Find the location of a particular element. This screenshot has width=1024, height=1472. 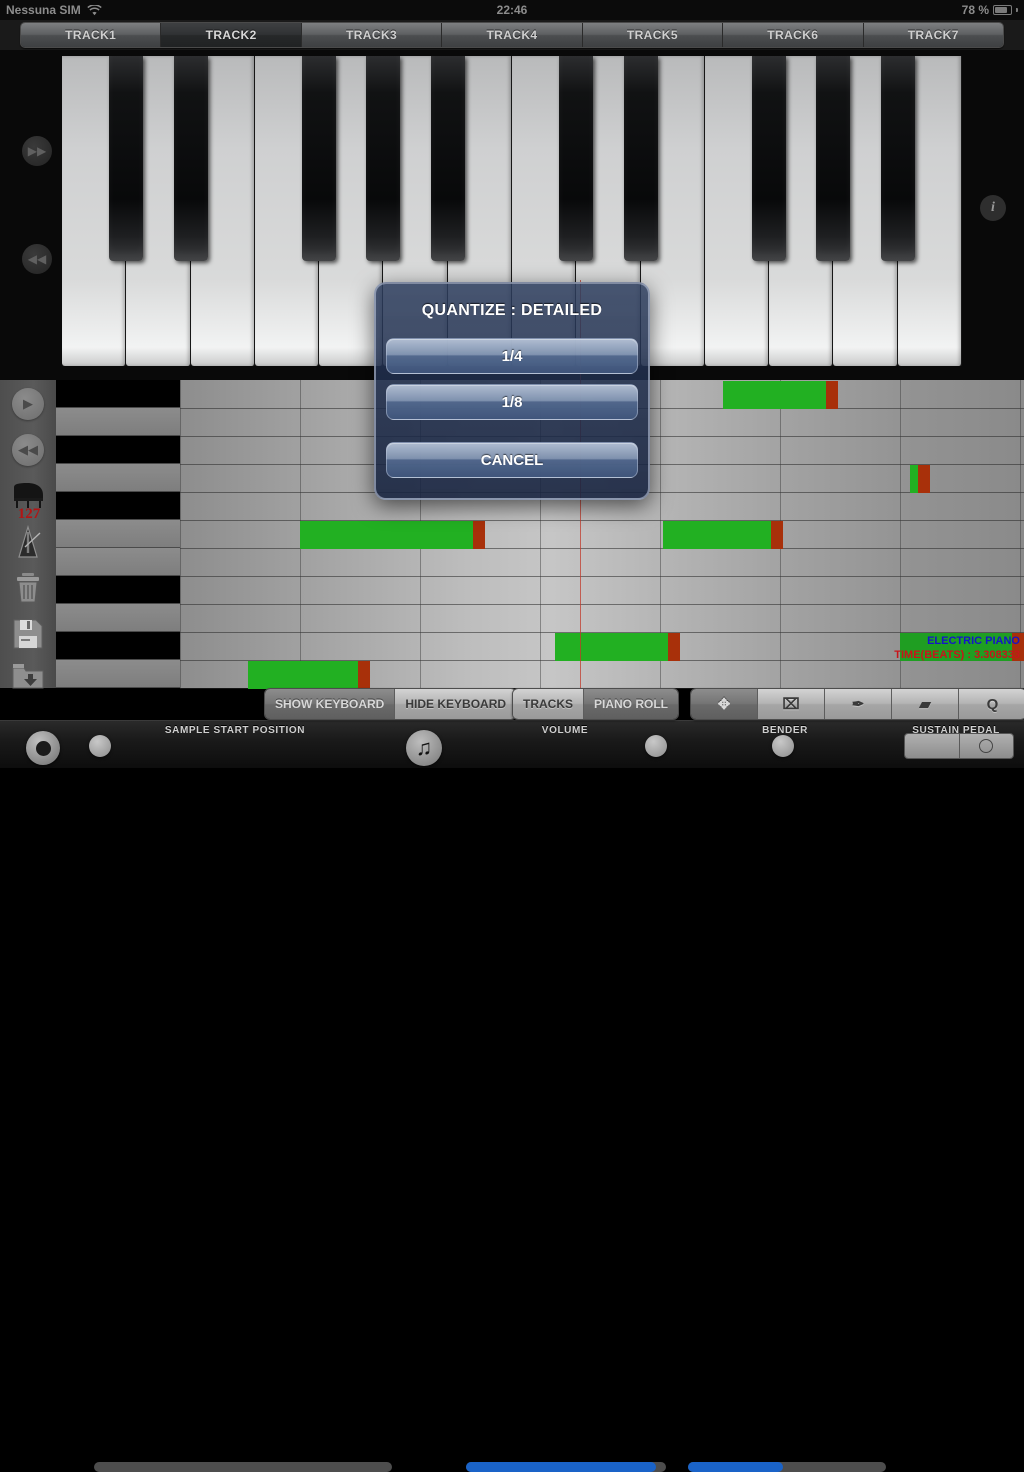

track-tab-2: TRACK2 is located at coordinates (231, 35).